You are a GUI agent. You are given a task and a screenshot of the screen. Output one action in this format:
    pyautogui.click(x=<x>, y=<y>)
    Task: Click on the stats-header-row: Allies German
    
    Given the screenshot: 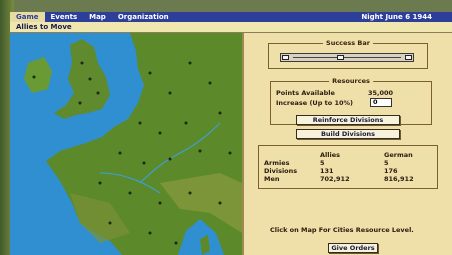 What is the action you would take?
    pyautogui.click(x=341, y=155)
    